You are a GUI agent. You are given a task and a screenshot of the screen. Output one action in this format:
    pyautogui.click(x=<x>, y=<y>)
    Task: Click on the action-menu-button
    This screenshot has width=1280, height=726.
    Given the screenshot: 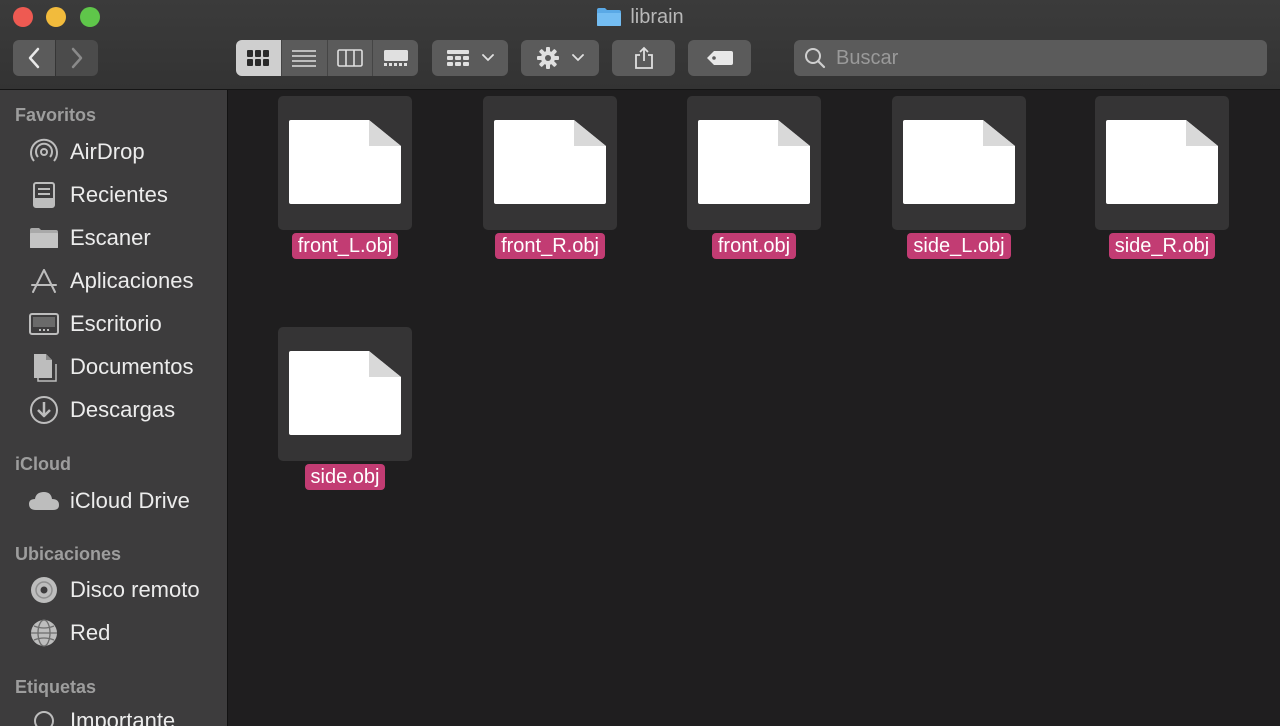 What is the action you would take?
    pyautogui.click(x=560, y=58)
    